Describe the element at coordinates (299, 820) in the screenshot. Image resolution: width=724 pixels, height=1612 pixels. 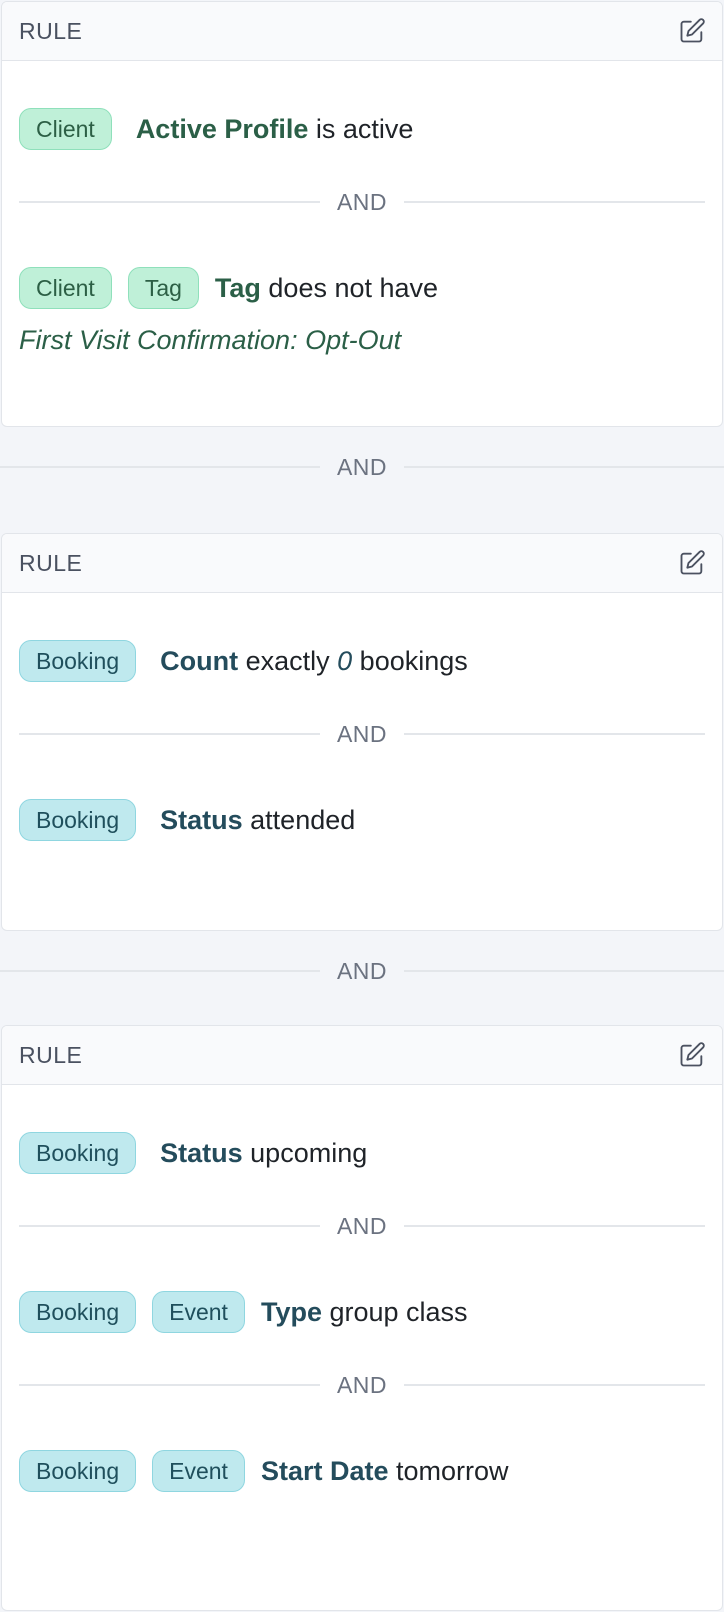
I see `condition-operator: attended` at that location.